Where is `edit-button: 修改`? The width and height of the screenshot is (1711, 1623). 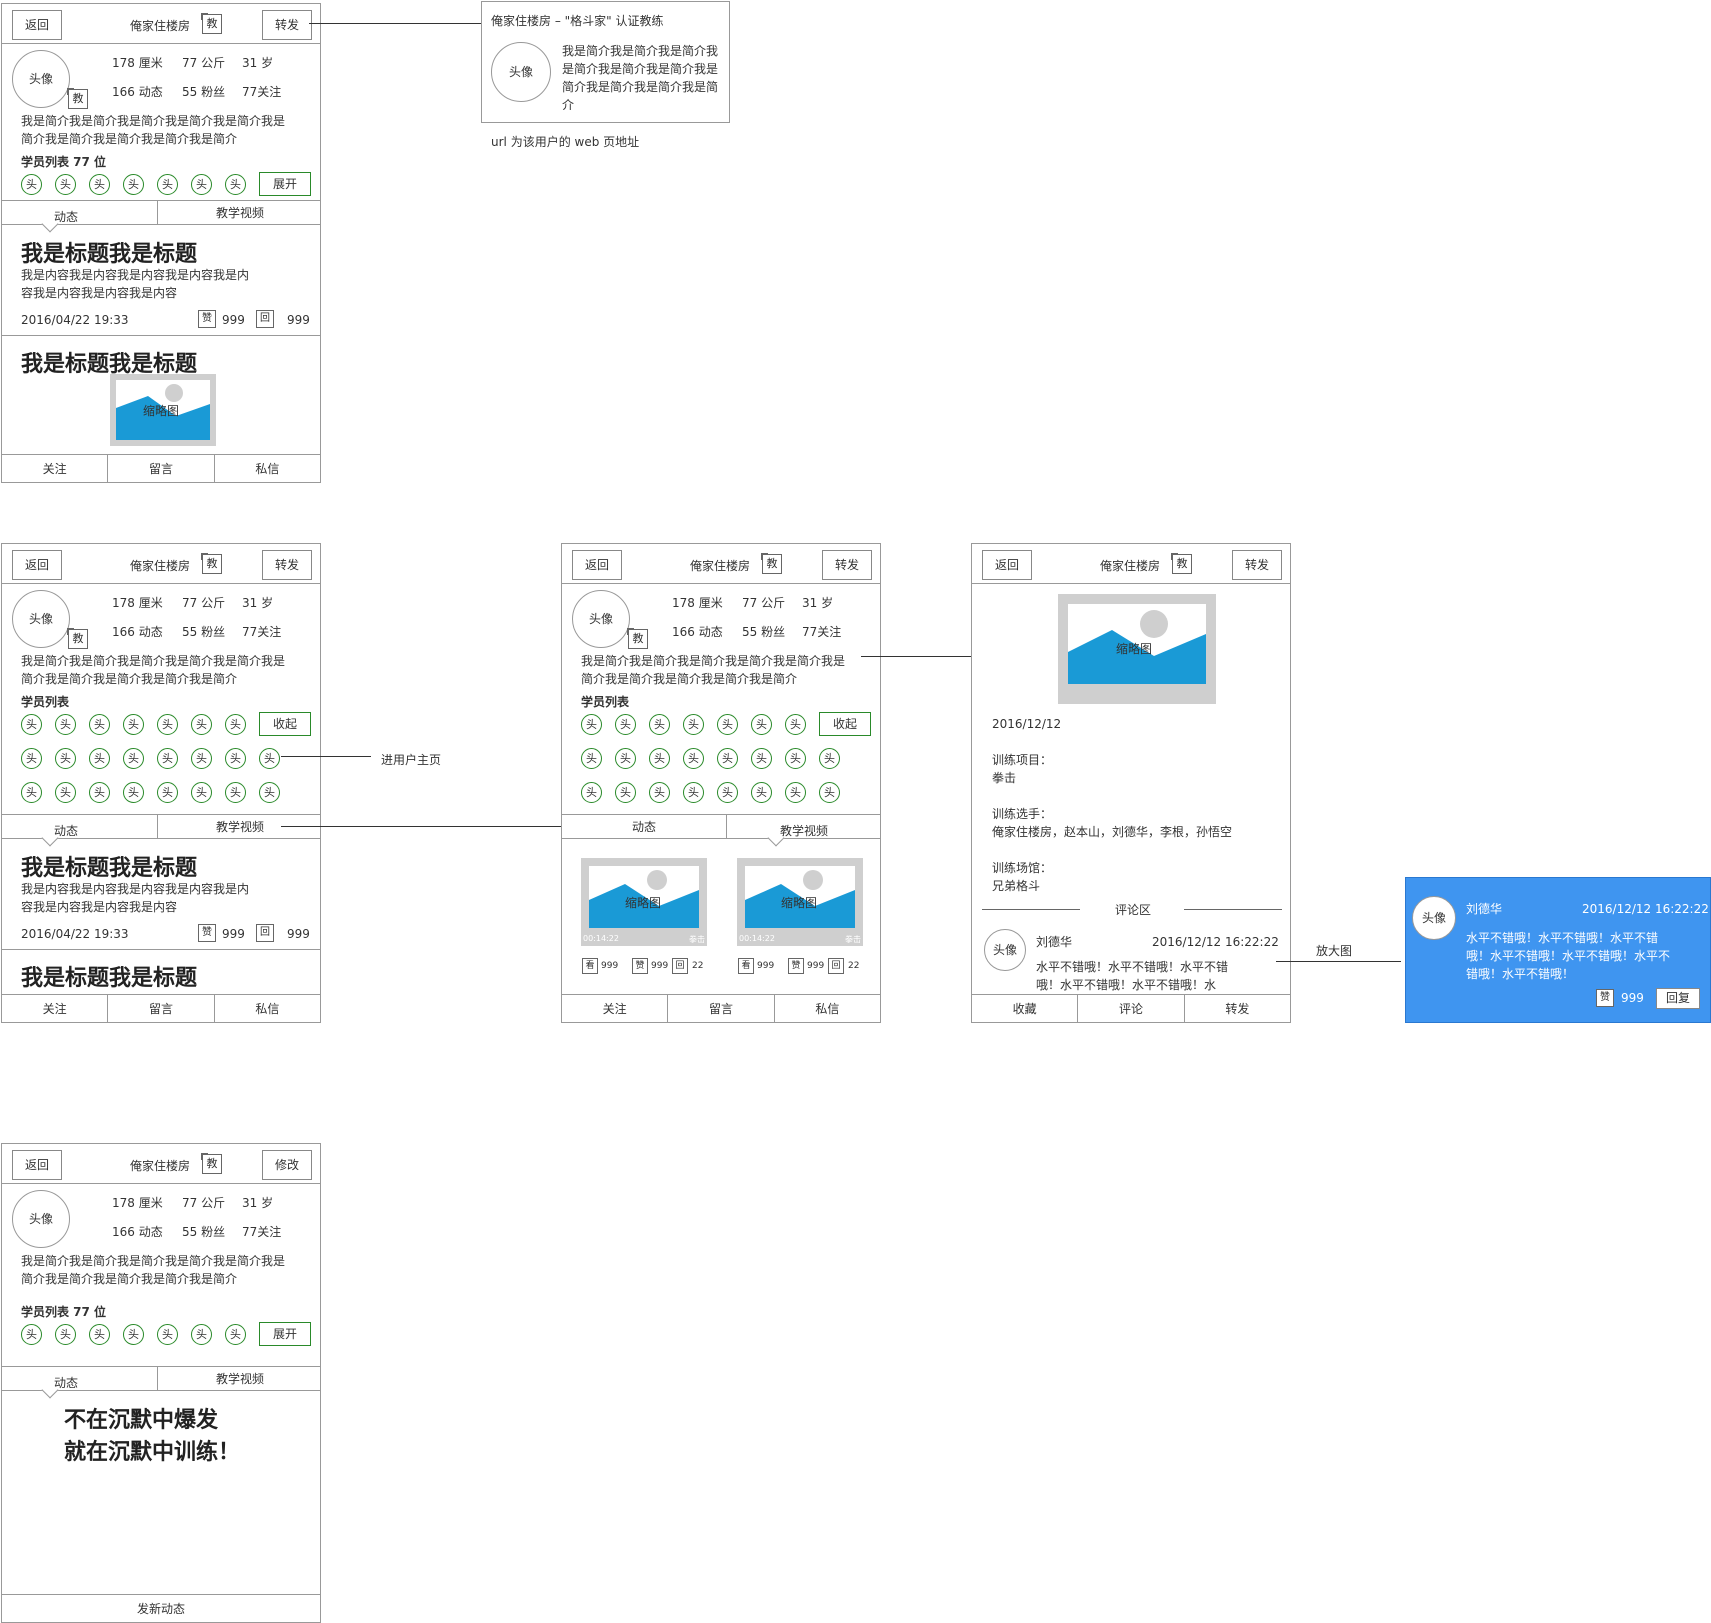
edit-button: 修改 is located at coordinates (287, 1165).